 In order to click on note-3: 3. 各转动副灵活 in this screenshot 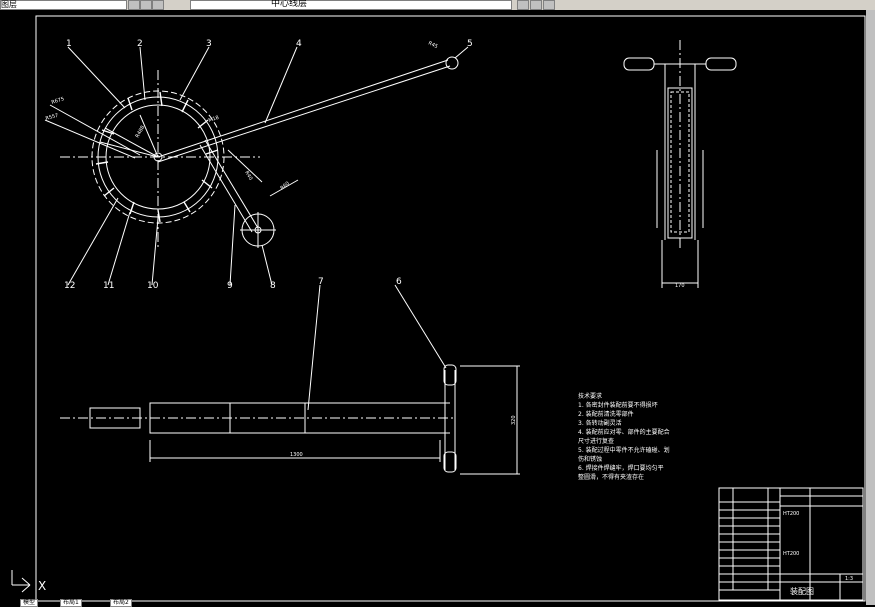, I will do `click(600, 423)`.